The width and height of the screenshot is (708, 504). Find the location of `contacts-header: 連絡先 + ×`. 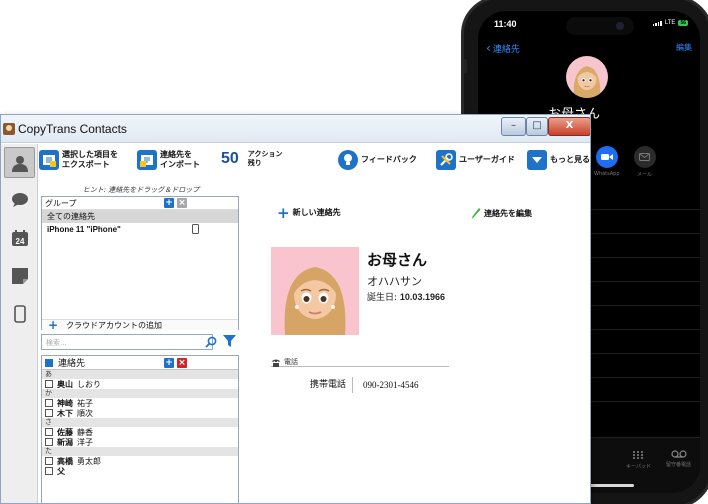

contacts-header: 連絡先 + × is located at coordinates (140, 363).